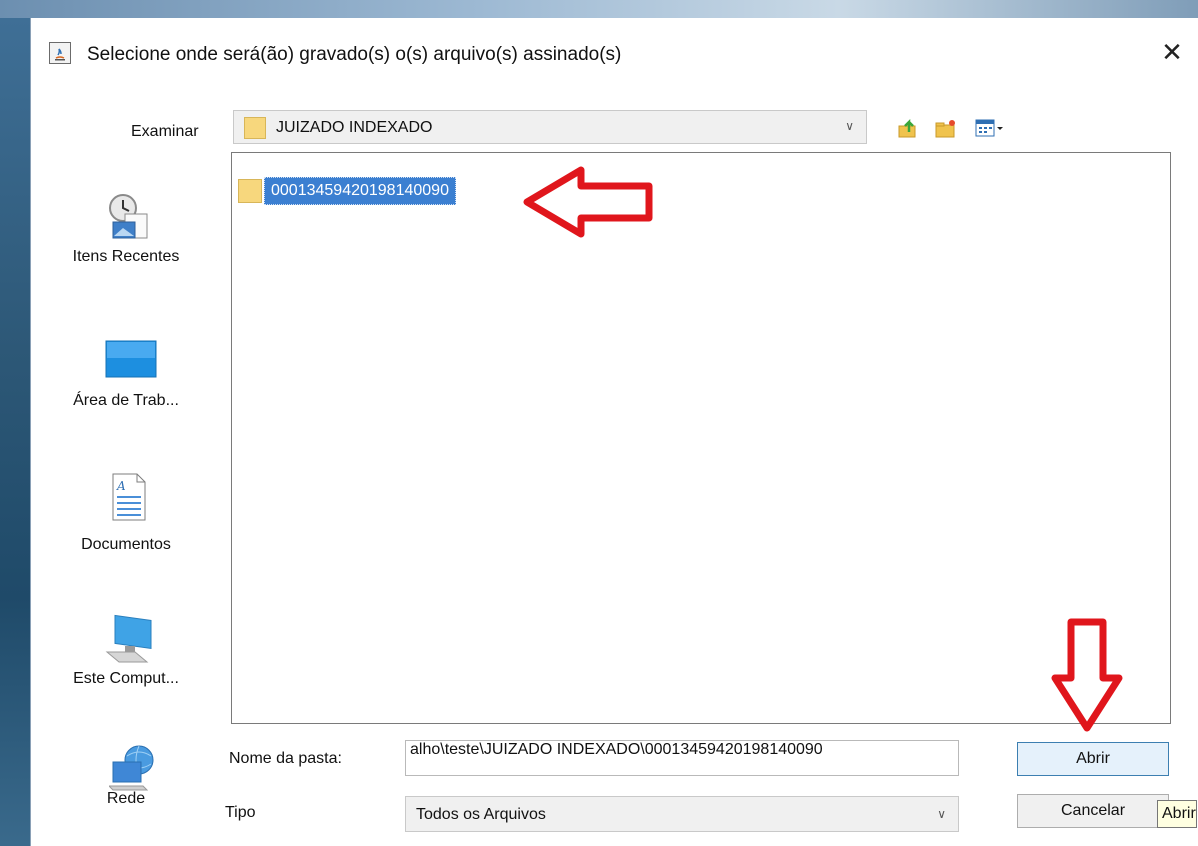 The width and height of the screenshot is (1198, 846). I want to click on tooltip: Abrir, so click(1177, 814).